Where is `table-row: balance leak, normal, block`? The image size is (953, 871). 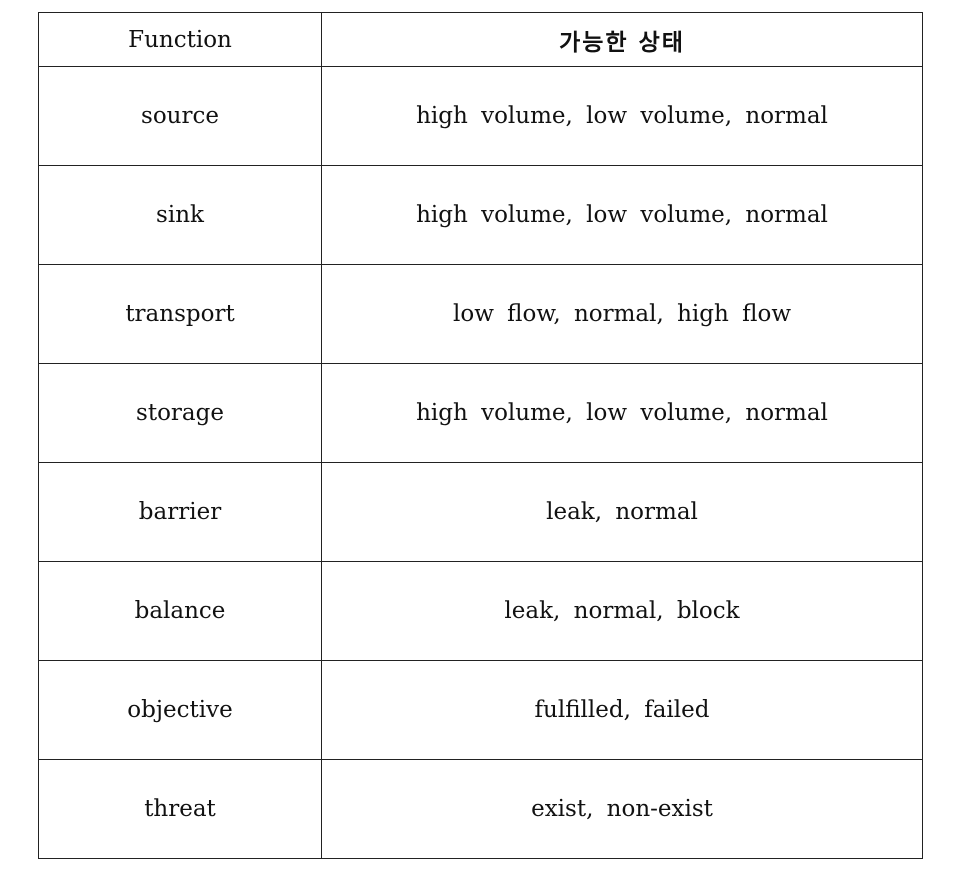
table-row: balance leak, normal, block is located at coordinates (480, 611).